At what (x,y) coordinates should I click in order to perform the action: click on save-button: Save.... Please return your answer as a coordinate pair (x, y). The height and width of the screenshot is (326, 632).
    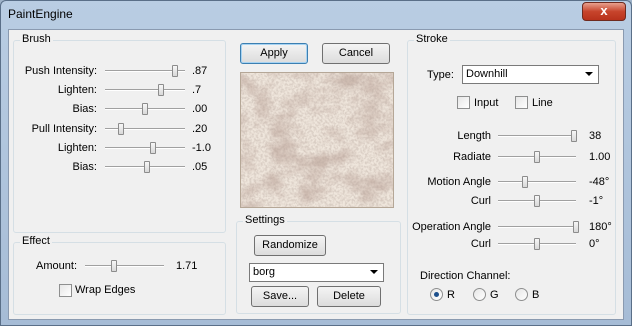
    Looking at the image, I should click on (280, 296).